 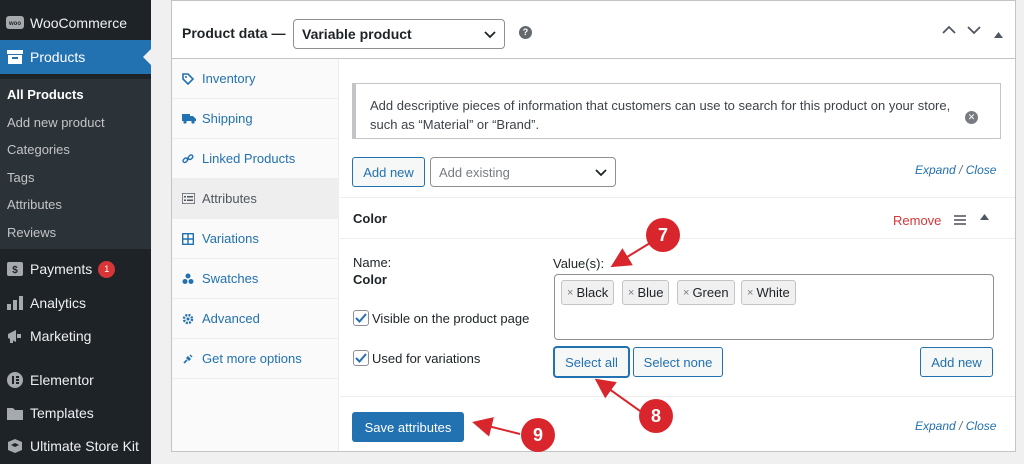 What do you see at coordinates (956, 362) in the screenshot?
I see `add-new-value-button: Add new` at bounding box center [956, 362].